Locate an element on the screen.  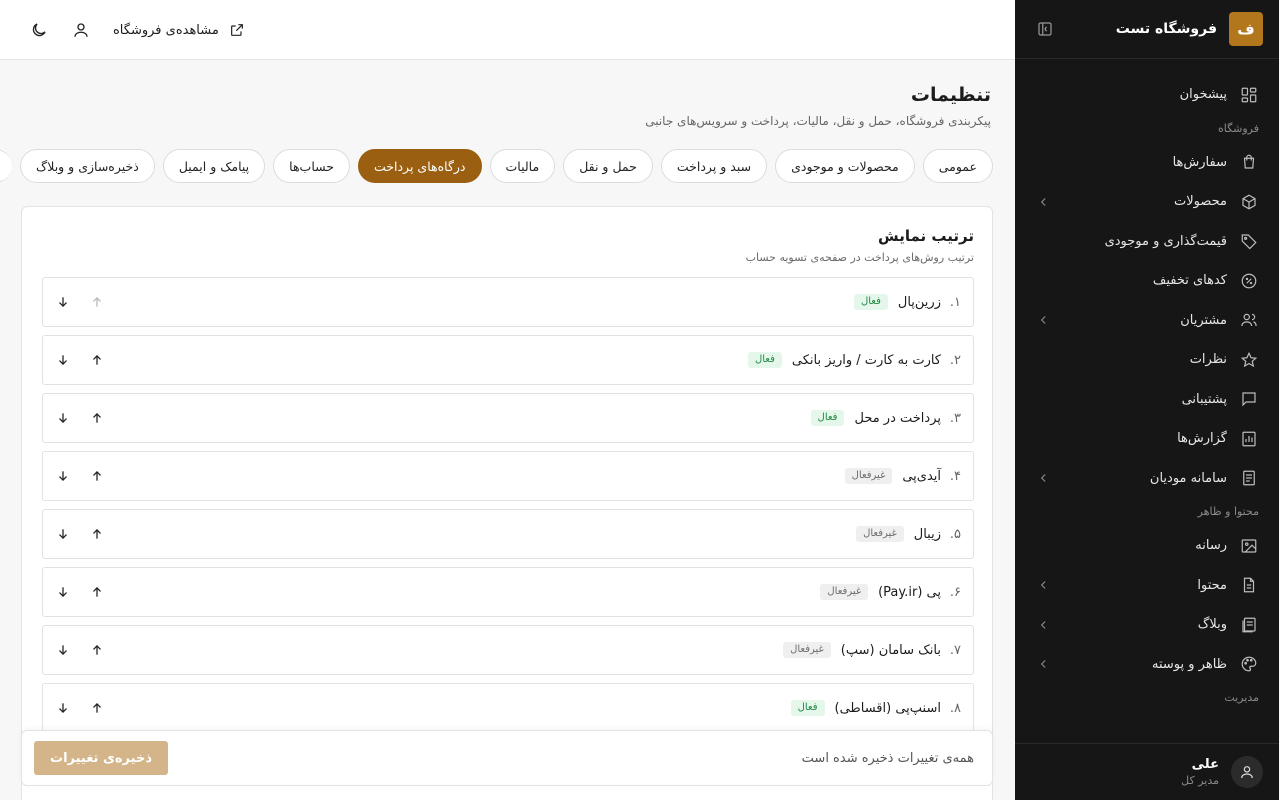
tab-0: عمومی is located at coordinates (958, 166).